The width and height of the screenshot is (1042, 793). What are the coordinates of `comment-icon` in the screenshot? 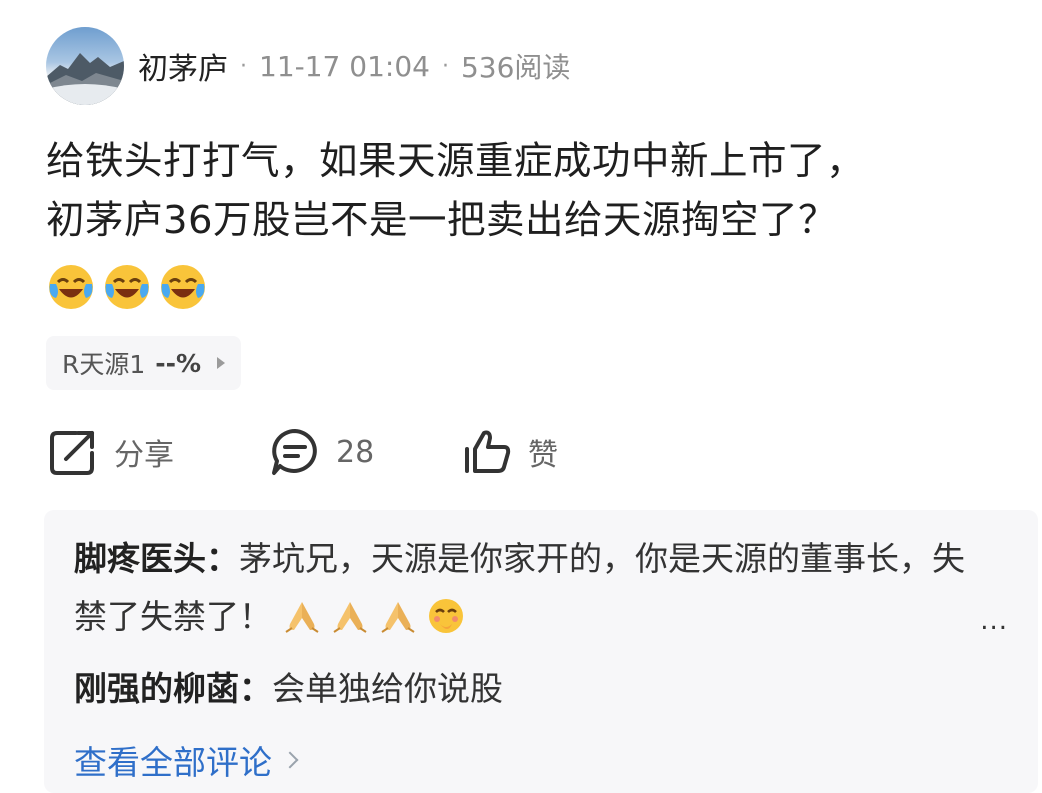 It's located at (294, 452).